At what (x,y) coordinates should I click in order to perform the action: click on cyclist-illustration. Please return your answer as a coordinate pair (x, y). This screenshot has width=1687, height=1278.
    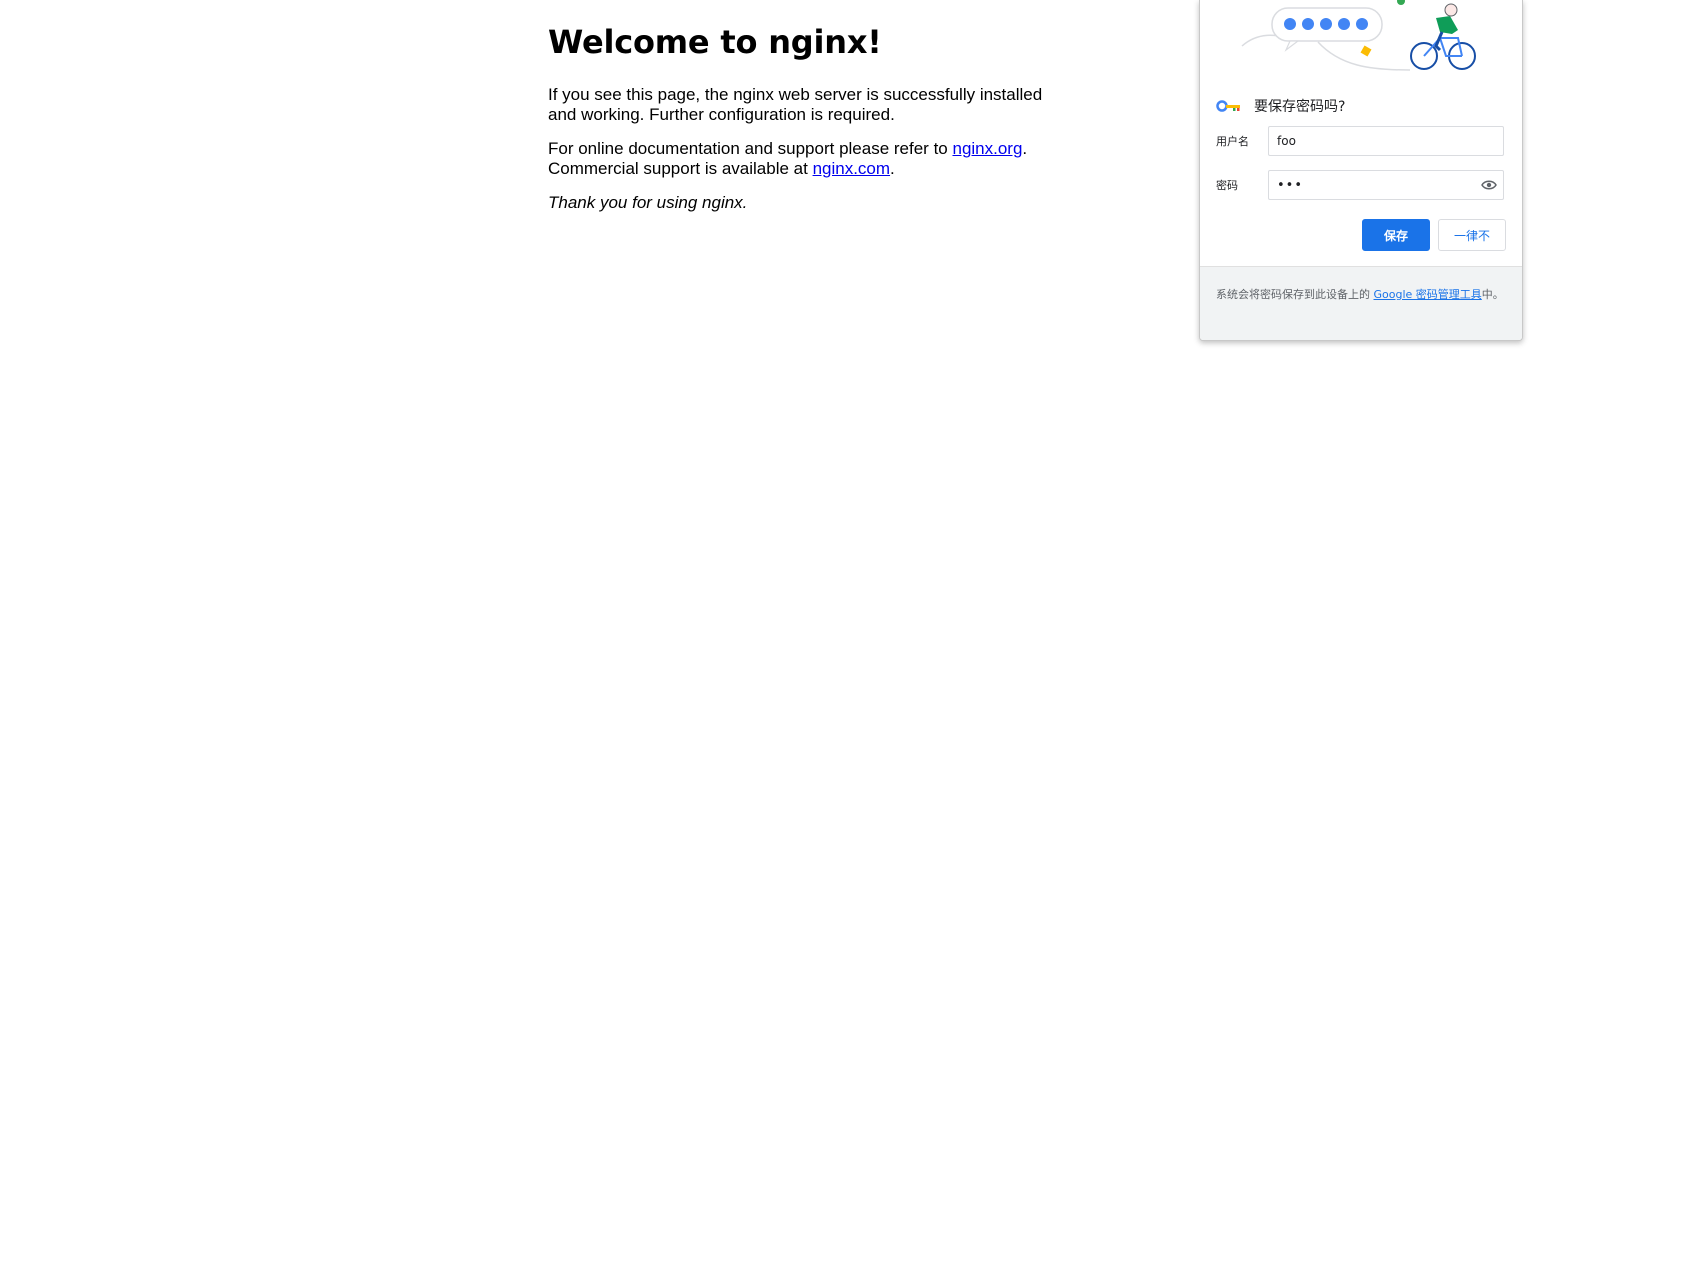
    Looking at the image, I should click on (1358, 35).